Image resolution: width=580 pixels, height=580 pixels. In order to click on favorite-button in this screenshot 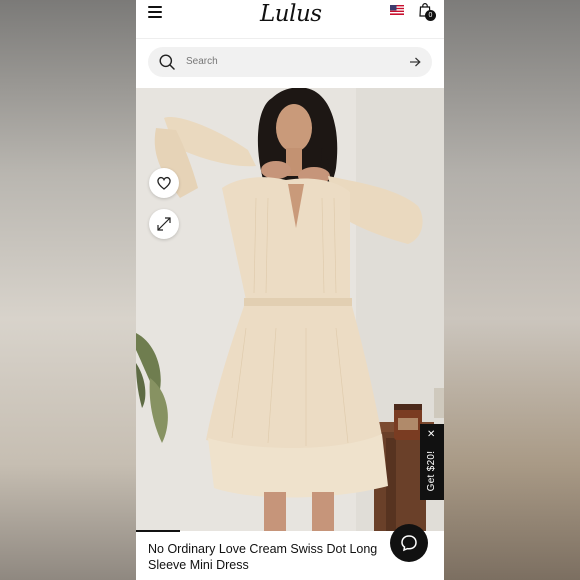, I will do `click(164, 183)`.